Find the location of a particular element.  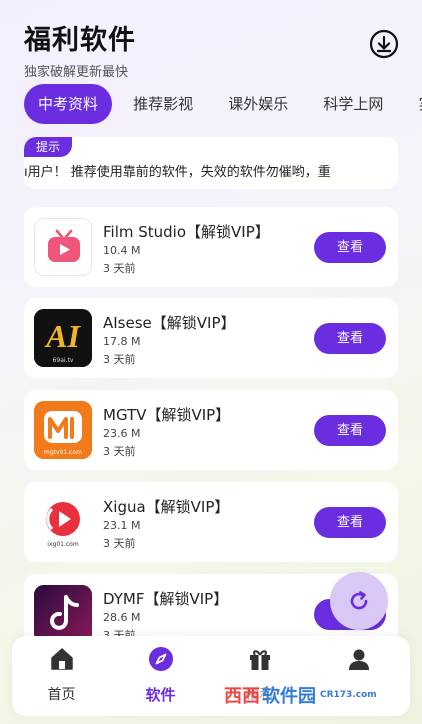

svg-text: AI is located at coordinates (62, 336).